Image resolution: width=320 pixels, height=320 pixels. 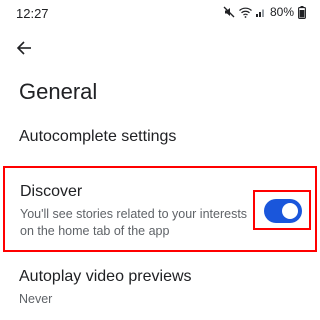 What do you see at coordinates (97, 137) in the screenshot?
I see `setting-autocomplete: Autocomplete settings` at bounding box center [97, 137].